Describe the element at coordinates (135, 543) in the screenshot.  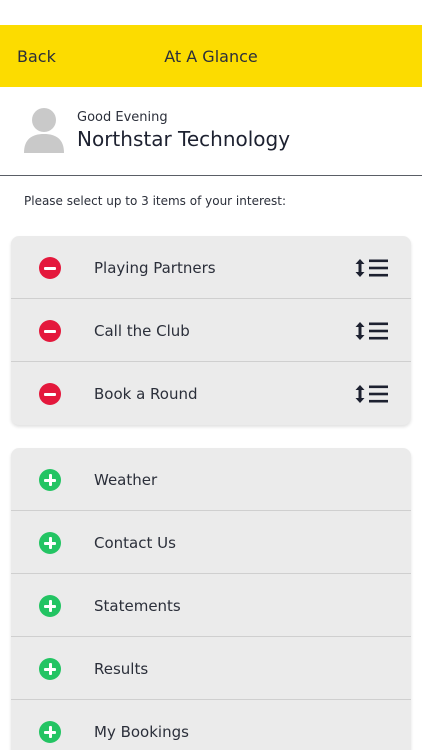
I see `item-label: Contact Us` at that location.